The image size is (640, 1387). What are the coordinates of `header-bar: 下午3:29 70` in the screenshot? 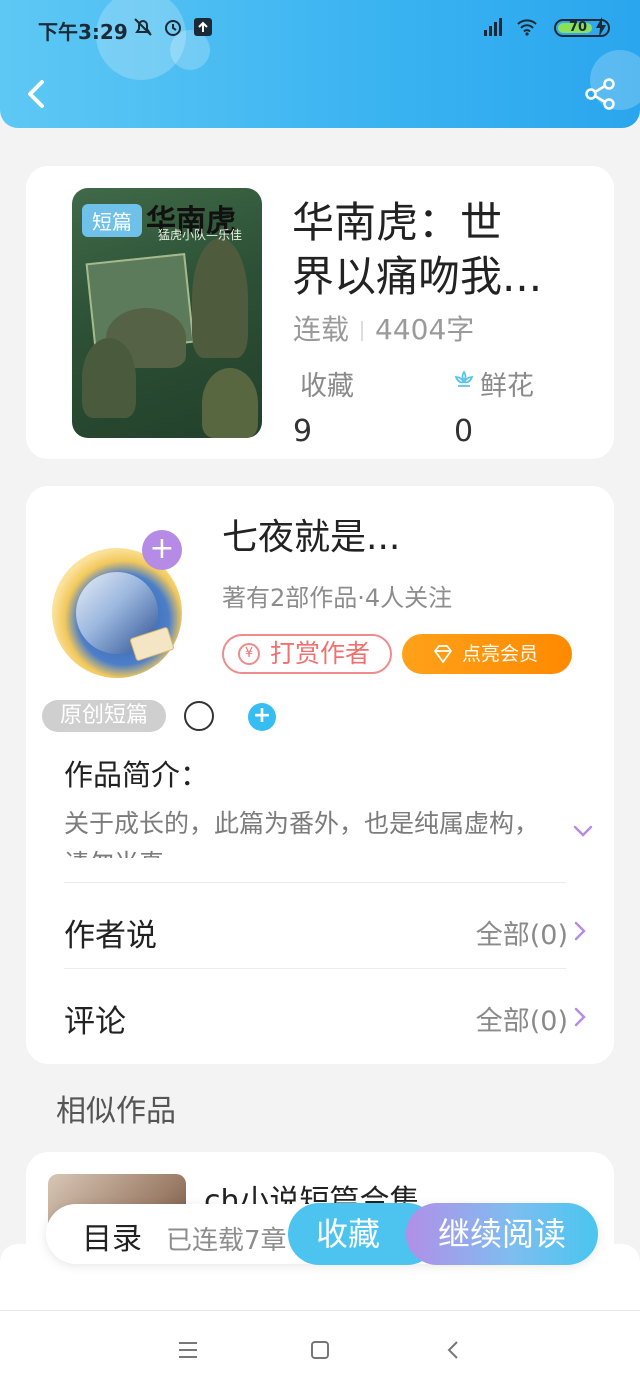 It's located at (320, 64).